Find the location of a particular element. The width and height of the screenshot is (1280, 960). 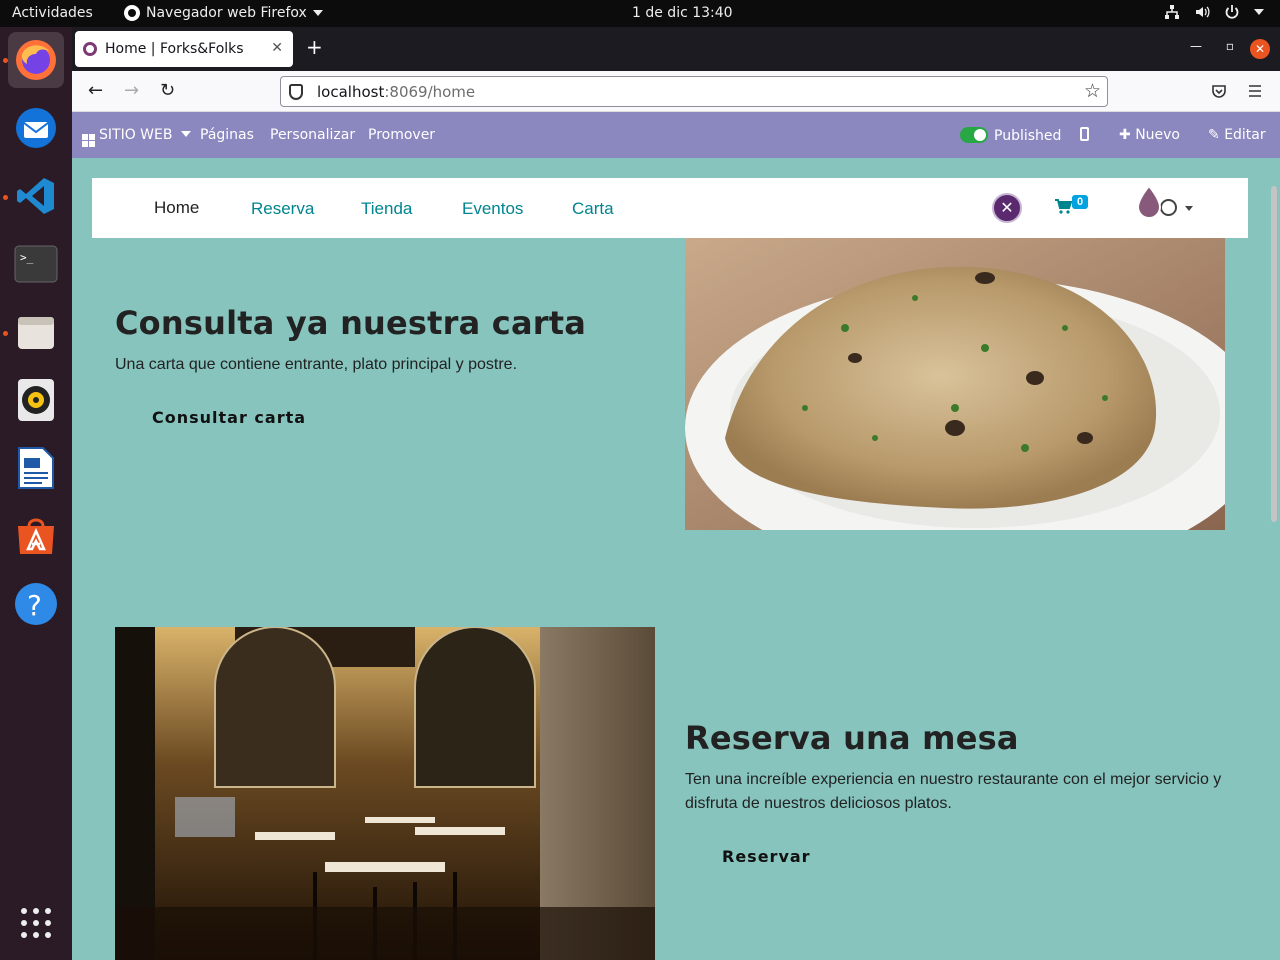

firefox-mini-icon is located at coordinates (132, 13).